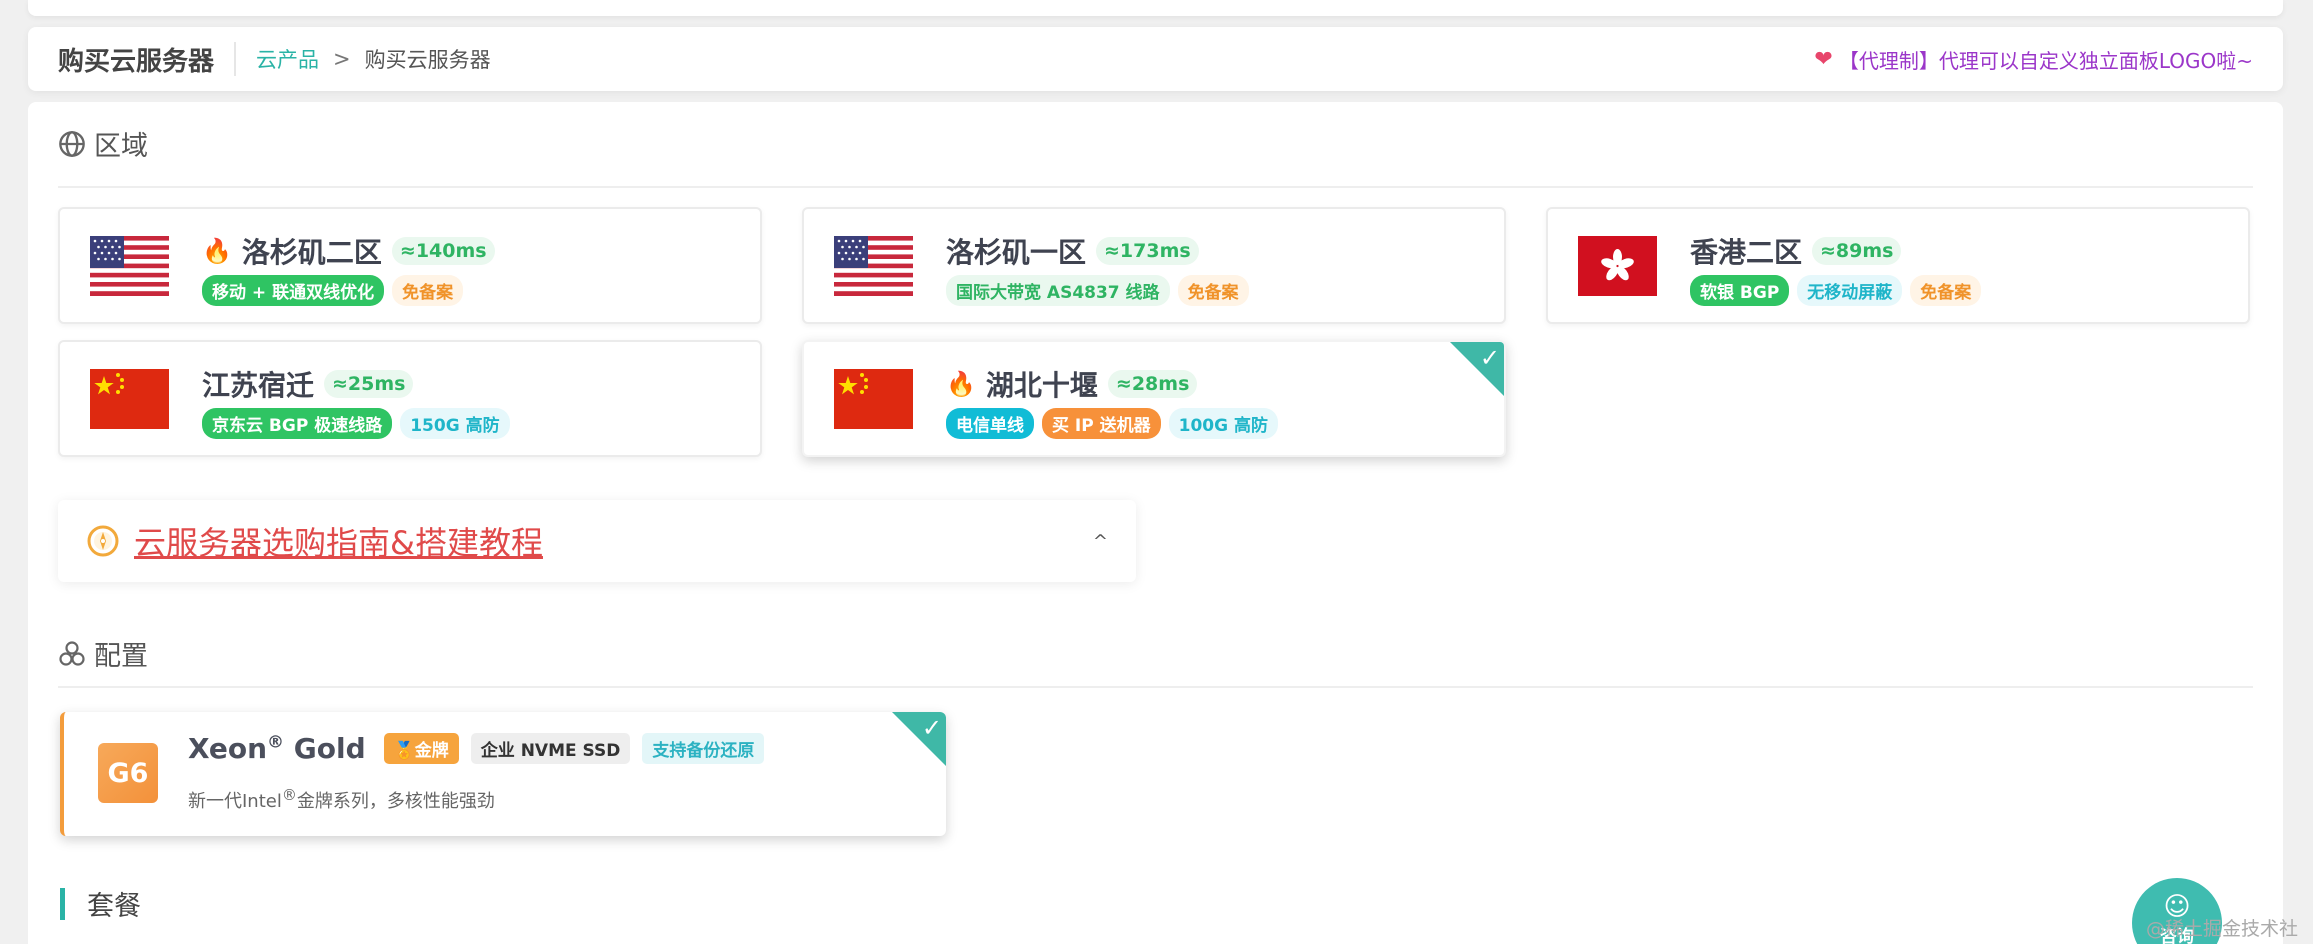 This screenshot has width=2313, height=944. I want to click on top-strip, so click(1155, 8).